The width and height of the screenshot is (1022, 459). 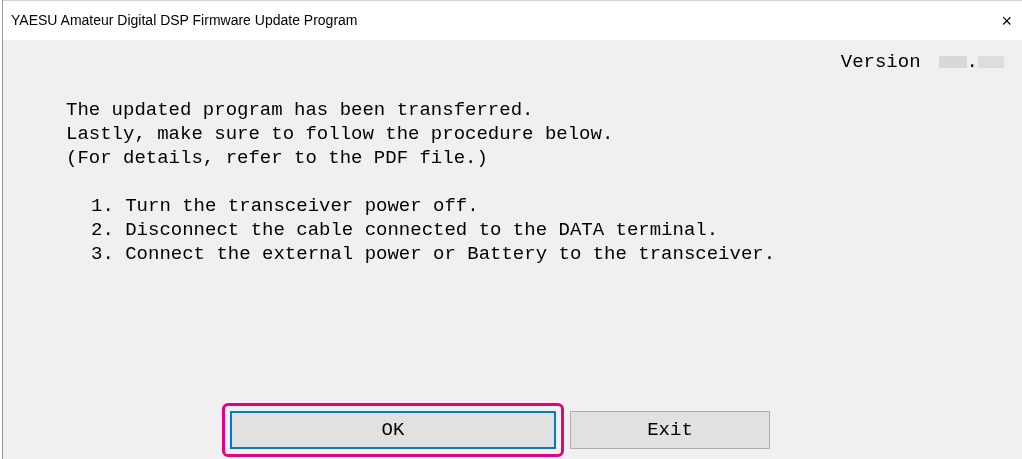 I want to click on step-line: 2. Disconnect the cable connected to the DATA terminal., so click(x=405, y=230).